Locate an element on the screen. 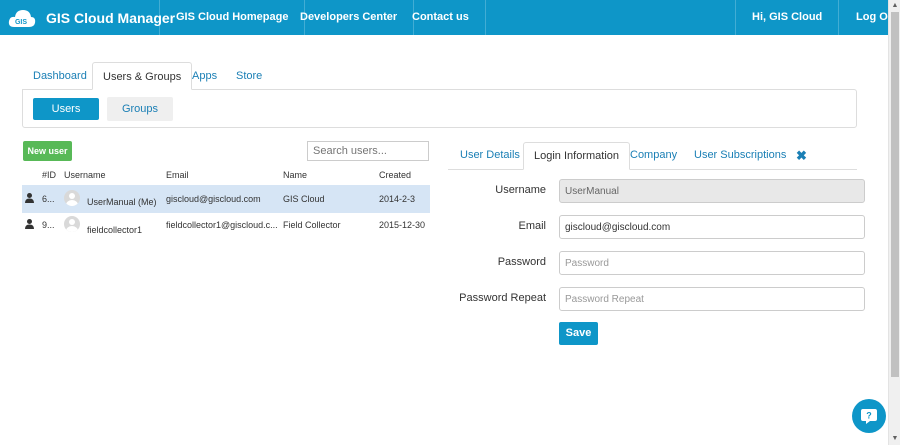 This screenshot has width=900, height=445. main-tabs: Dashboard Users & Groups Apps Store is located at coordinates (440, 76).